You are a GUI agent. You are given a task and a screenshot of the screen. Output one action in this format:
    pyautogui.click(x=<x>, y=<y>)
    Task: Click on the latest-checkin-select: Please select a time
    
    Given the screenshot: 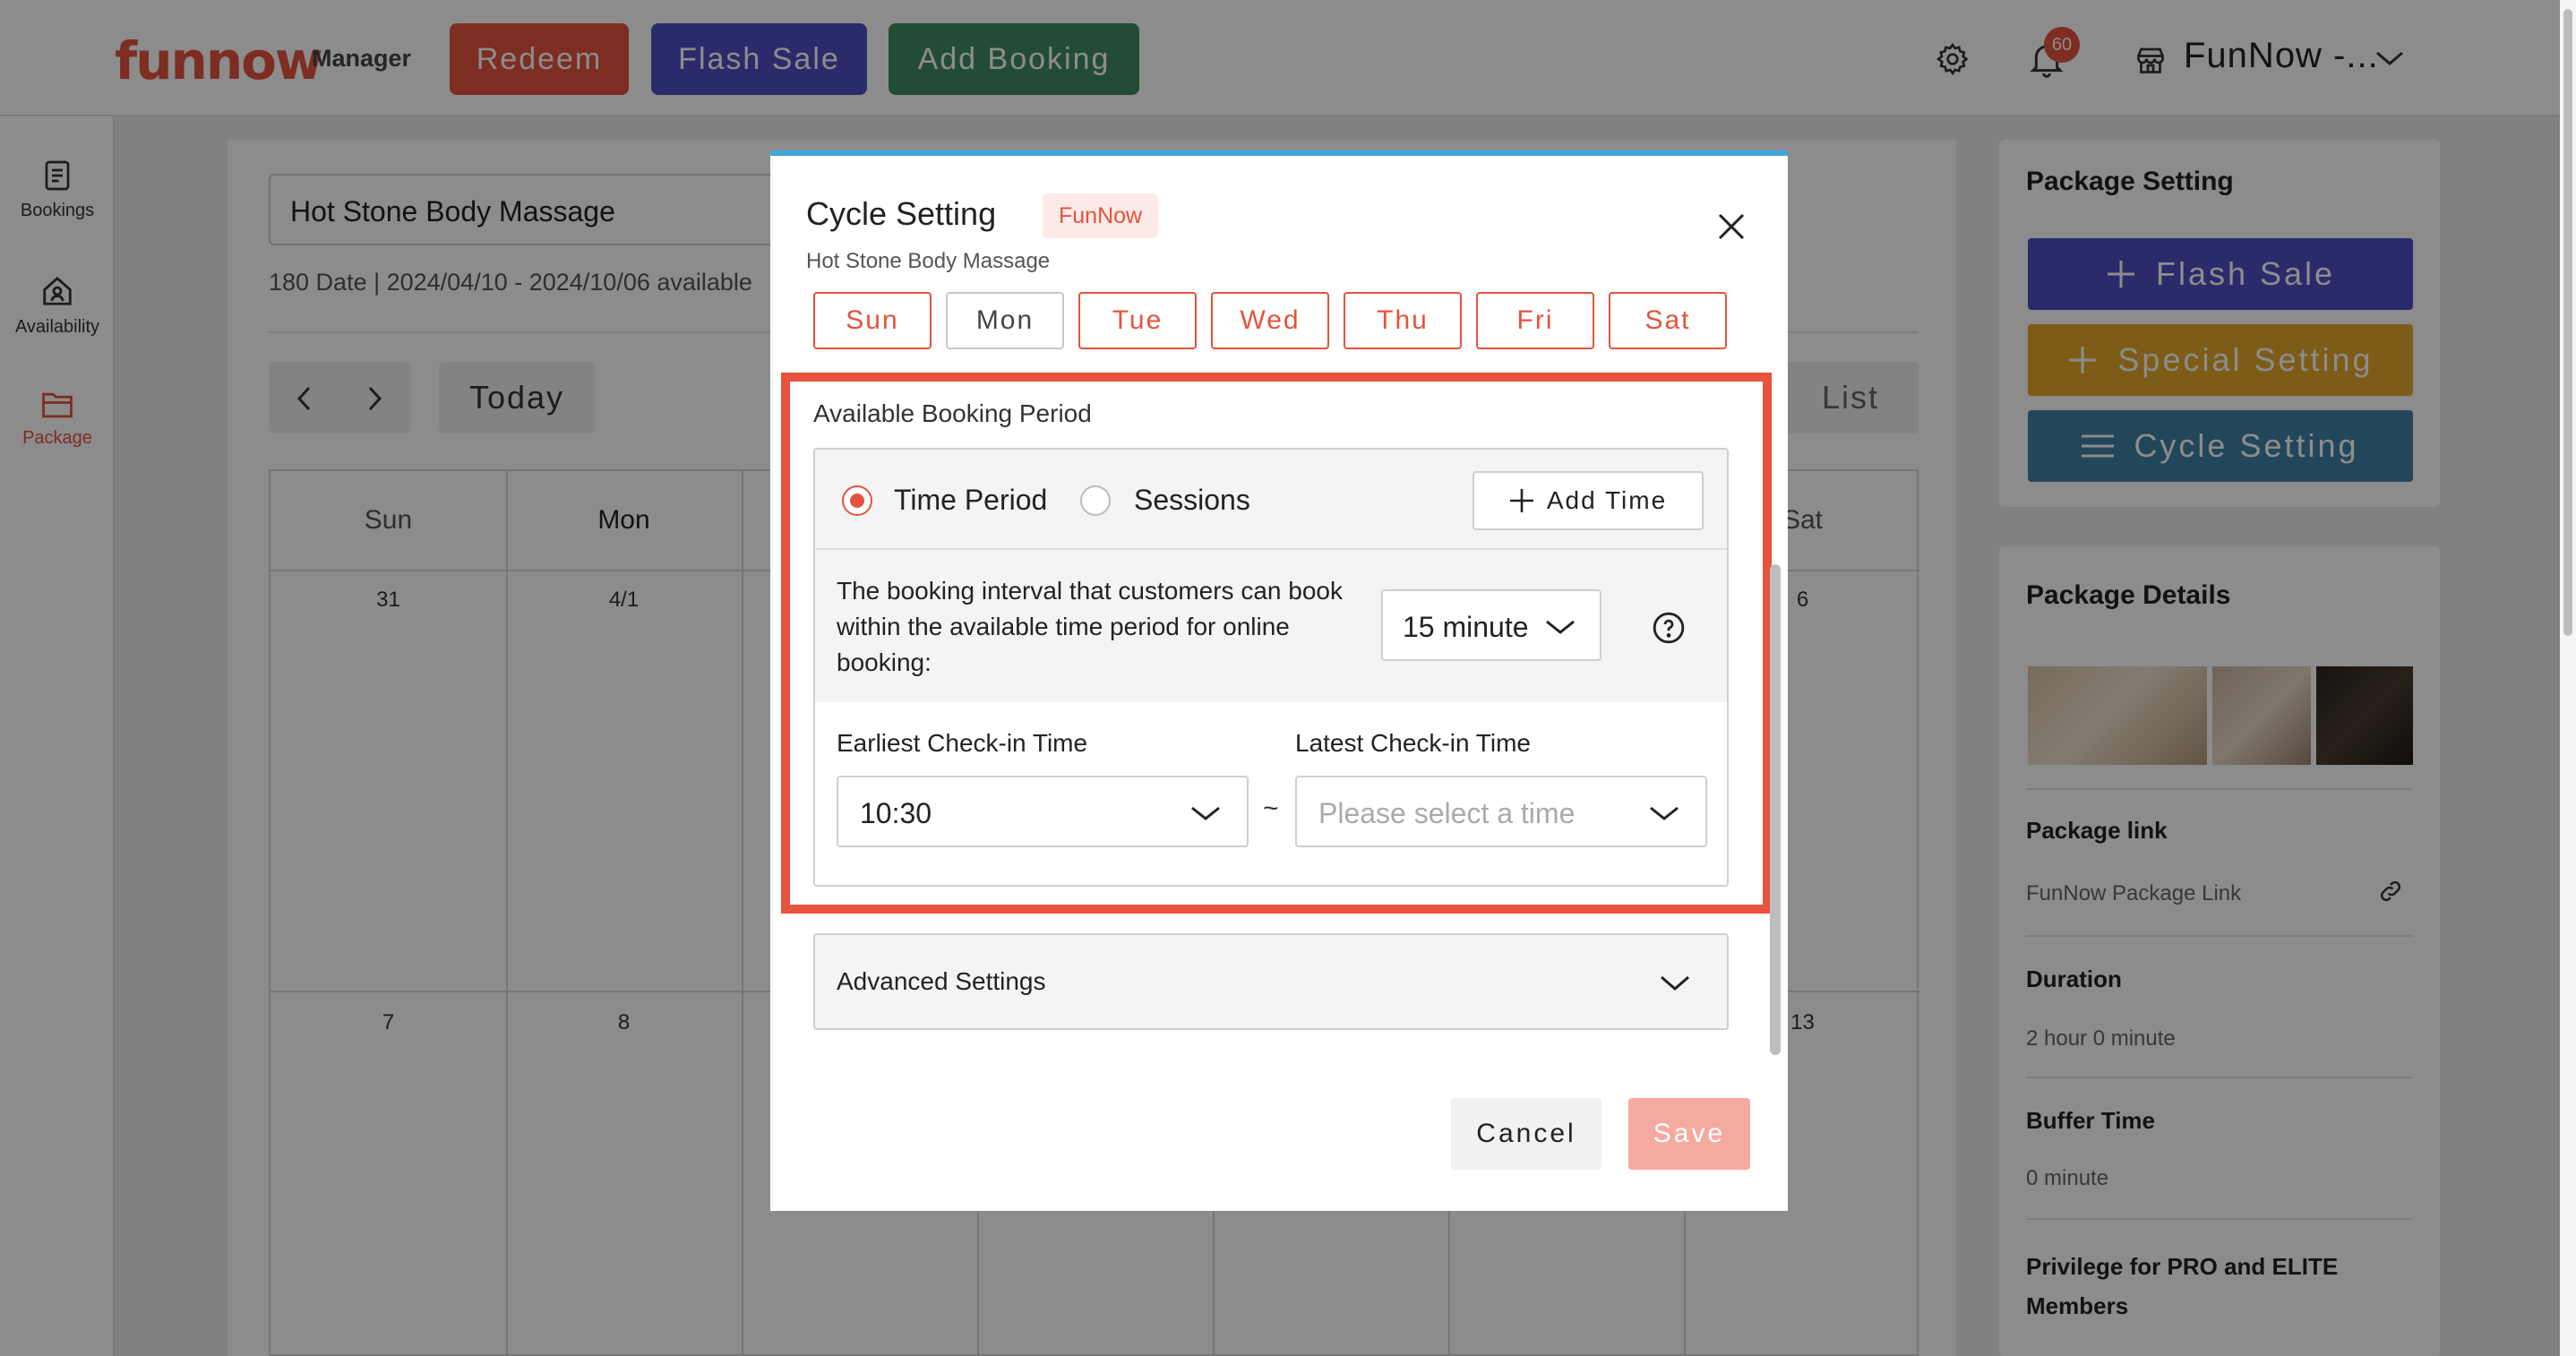 What is the action you would take?
    pyautogui.click(x=1501, y=811)
    